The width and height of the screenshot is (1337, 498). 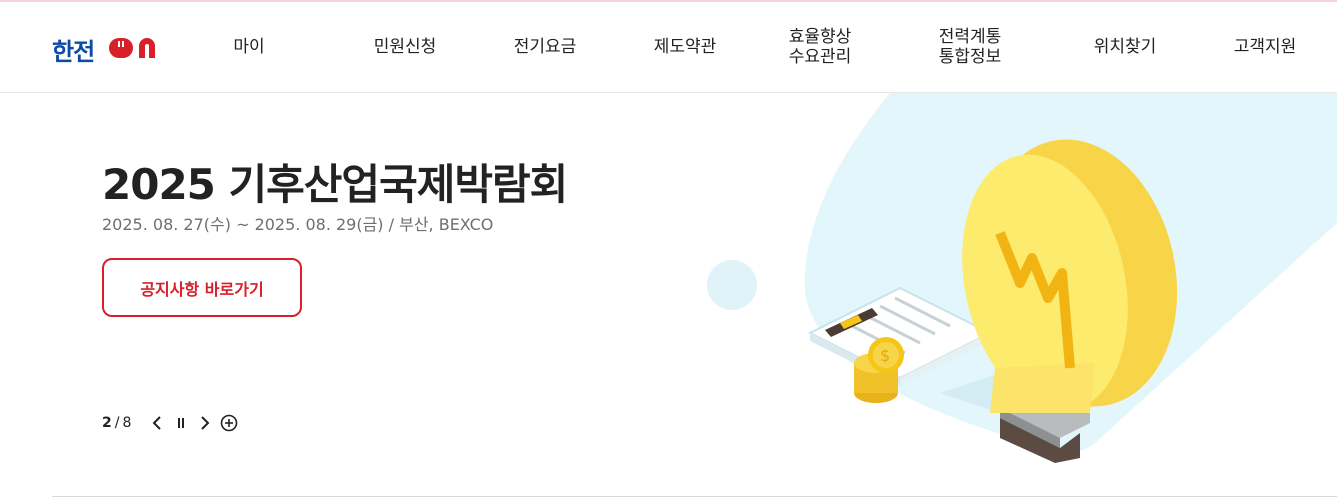 I want to click on nav-label-line1: 전력계통, so click(x=970, y=37).